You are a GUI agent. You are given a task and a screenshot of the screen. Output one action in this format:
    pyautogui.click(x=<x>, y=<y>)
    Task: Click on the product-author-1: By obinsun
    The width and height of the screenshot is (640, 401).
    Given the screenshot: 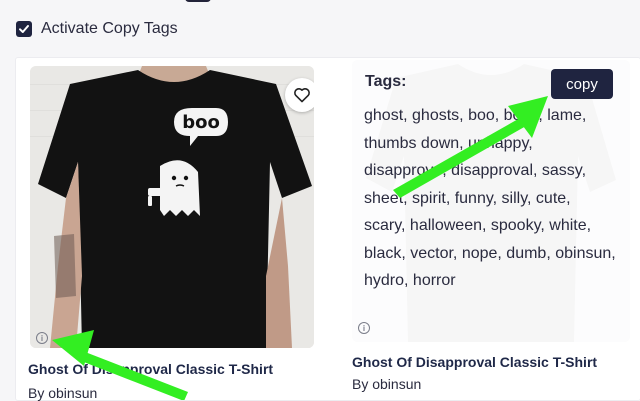 What is the action you would take?
    pyautogui.click(x=62, y=393)
    